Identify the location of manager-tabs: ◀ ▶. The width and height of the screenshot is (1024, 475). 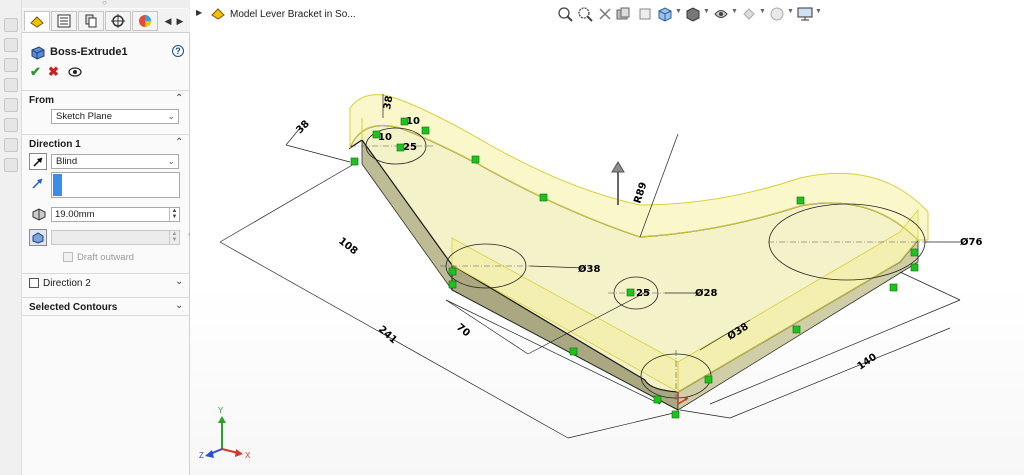
(106, 21).